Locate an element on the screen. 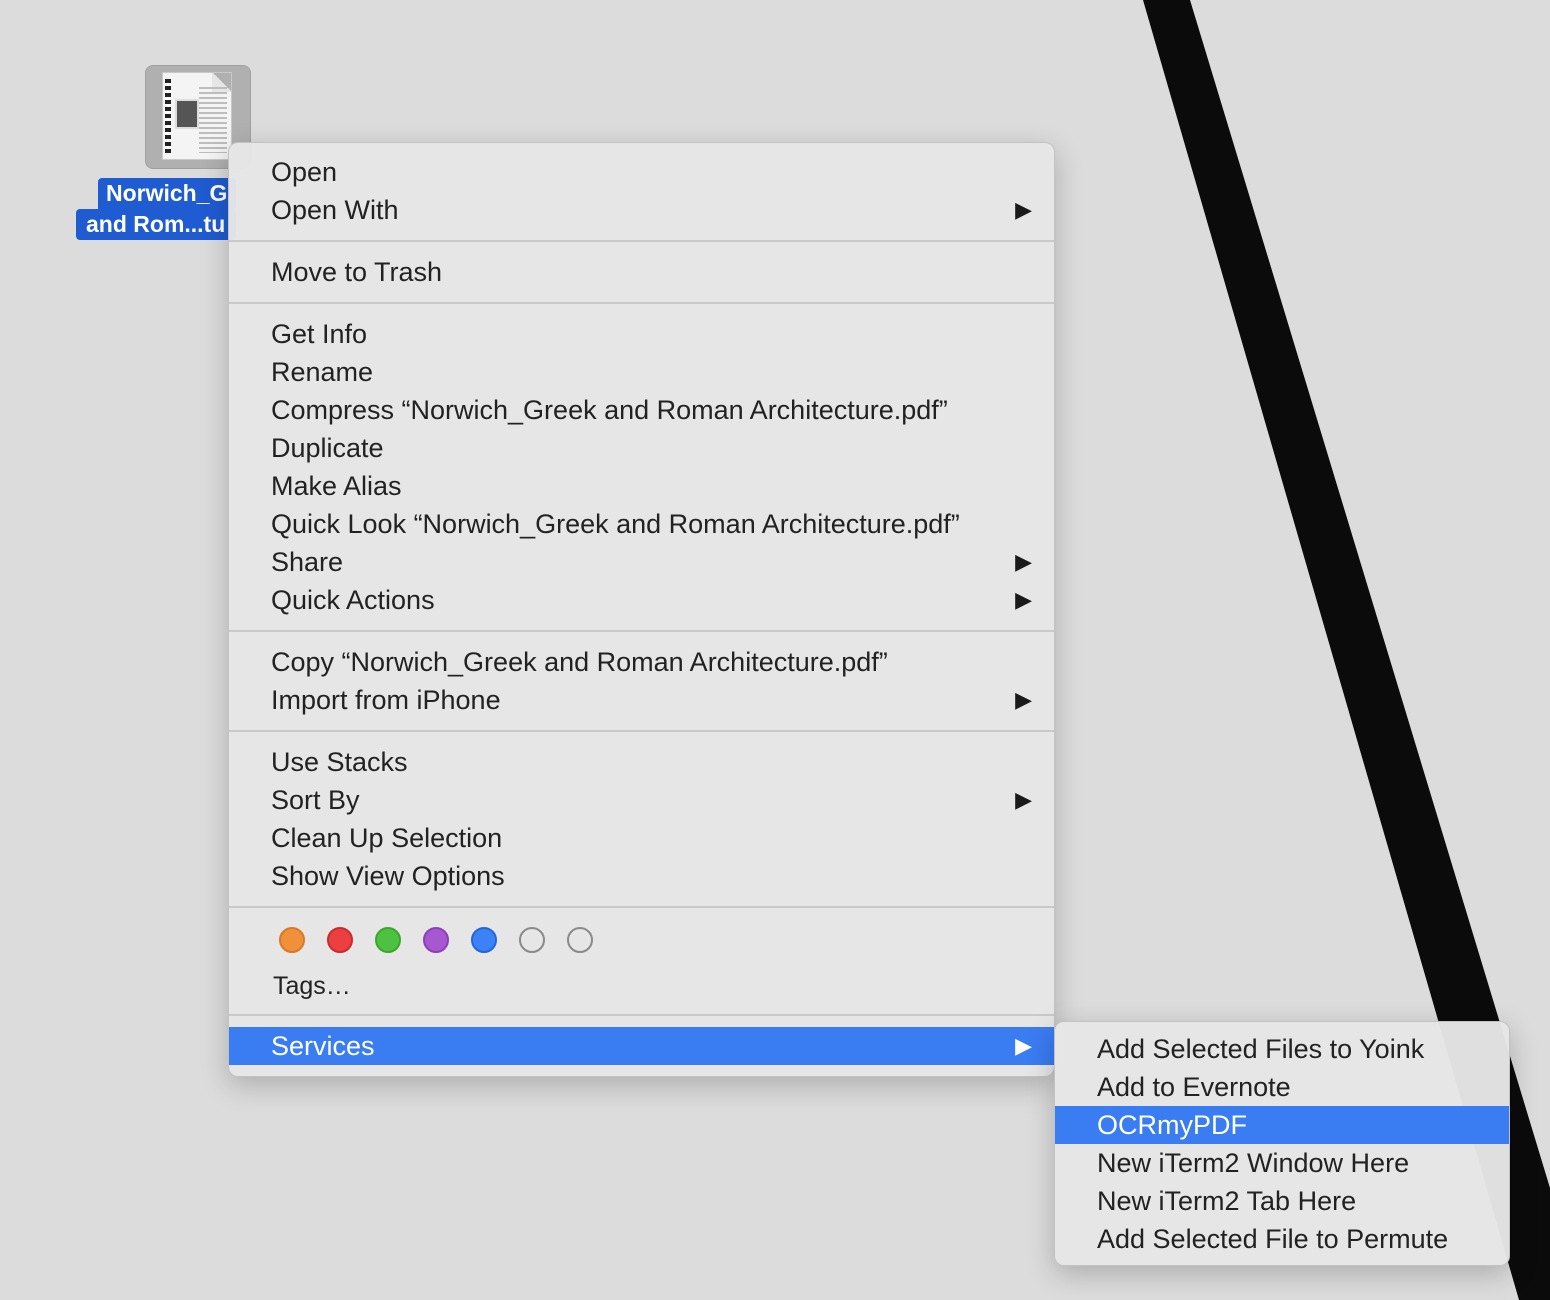 The width and height of the screenshot is (1550, 1300). menu-item-label: Move to Trash is located at coordinates (357, 272).